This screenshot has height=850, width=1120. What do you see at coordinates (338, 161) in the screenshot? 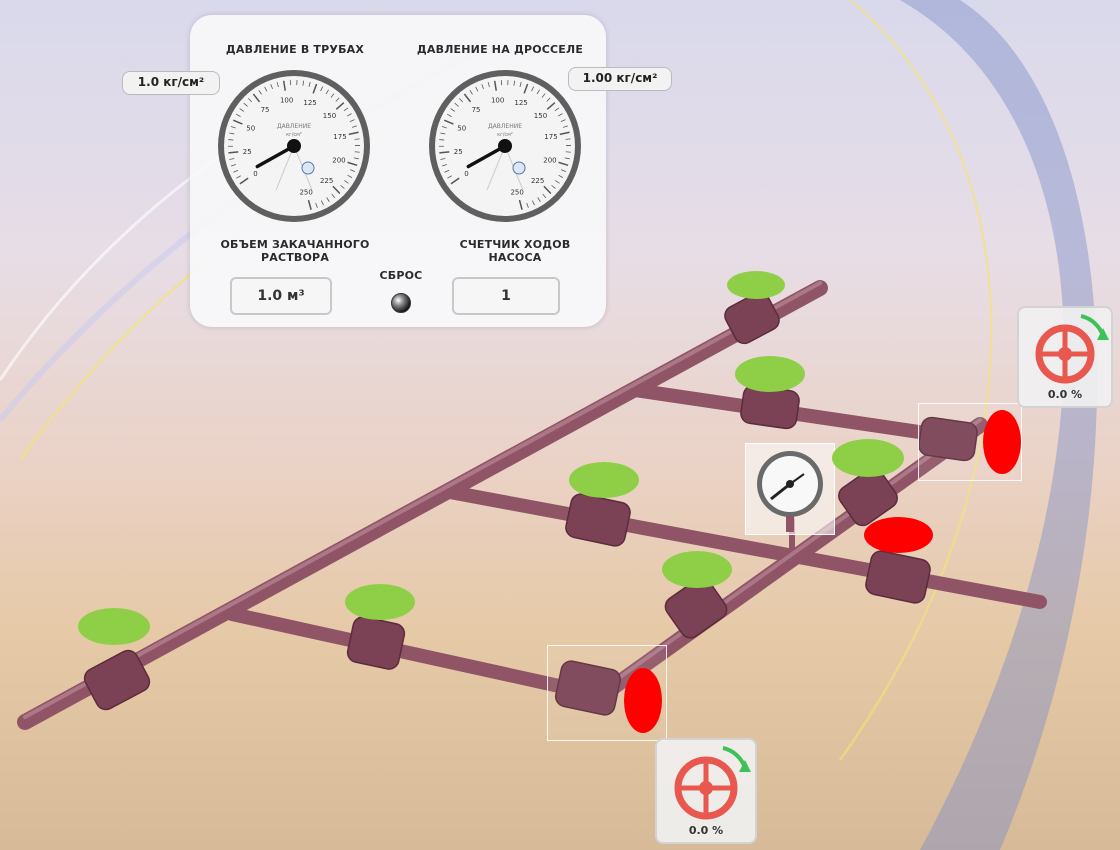
I see `pipe-gauge-tick-label: 200` at bounding box center [338, 161].